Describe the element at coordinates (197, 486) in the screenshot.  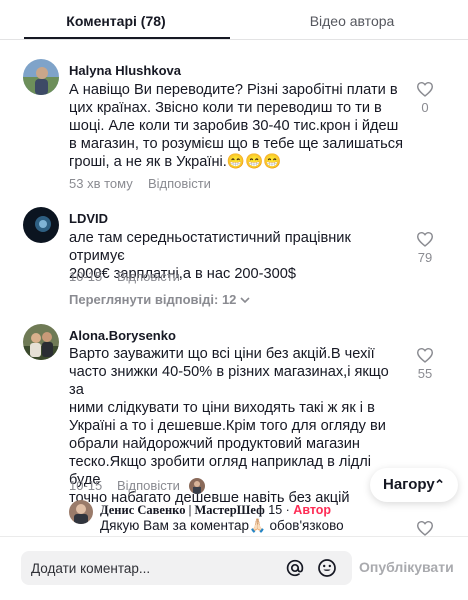
I see `author-liked-avatar` at that location.